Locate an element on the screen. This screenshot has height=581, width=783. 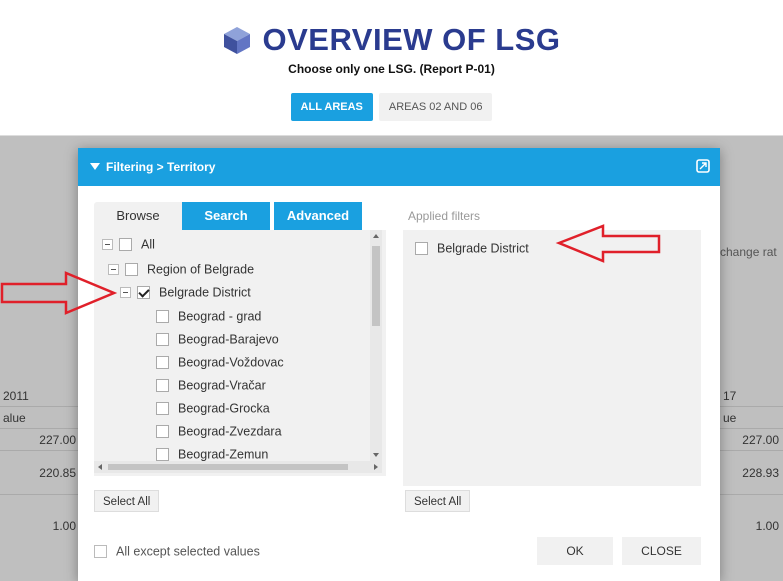
scroll-right-icon is located at coordinates (376, 467).